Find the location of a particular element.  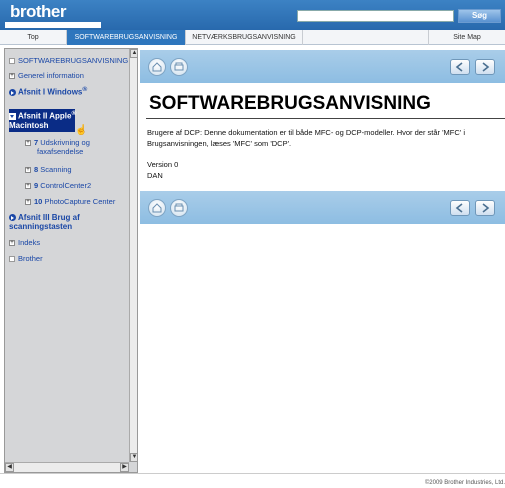

sidebar-item-label-line2: faxafsendelse is located at coordinates (60, 151).